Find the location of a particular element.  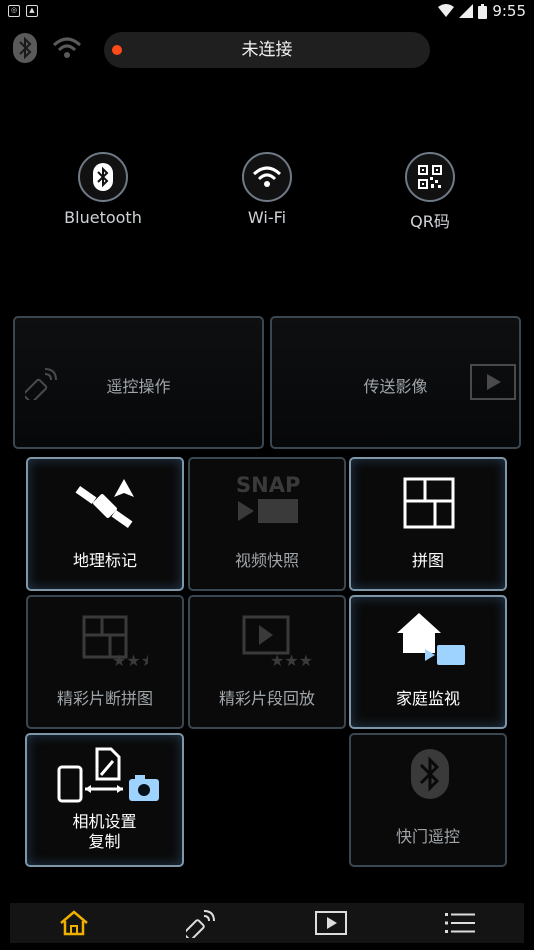

connection-status-text: 未连接 is located at coordinates (267, 50).